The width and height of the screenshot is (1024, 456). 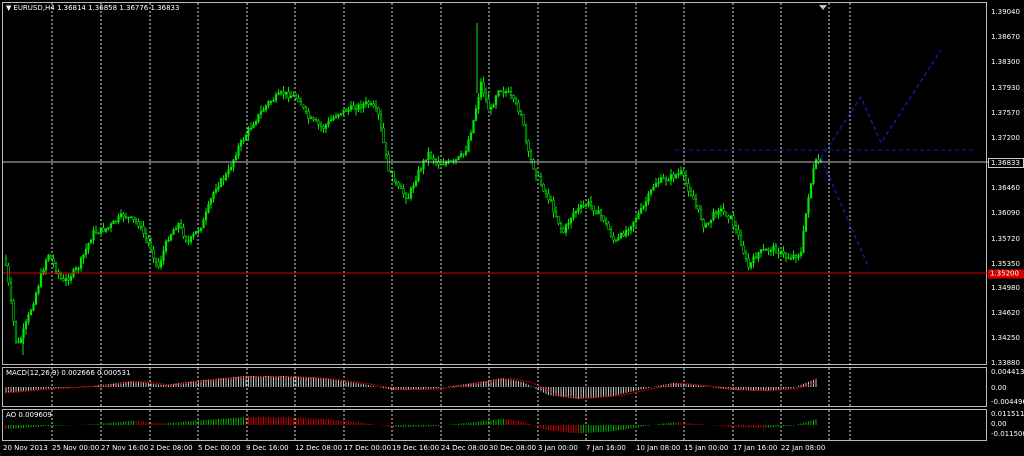 I want to click on ao-pane: AO 0.009609, so click(x=494, y=425).